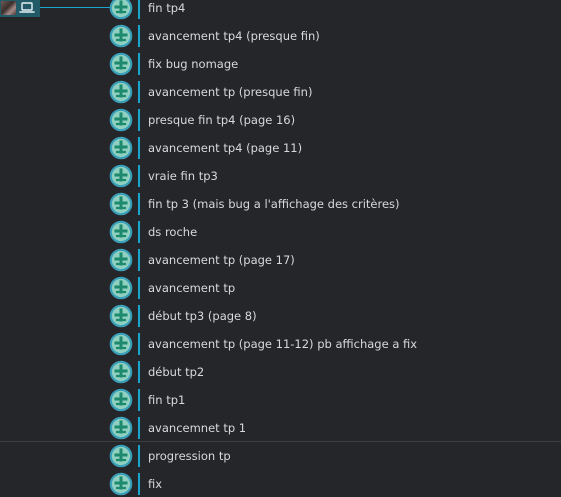  What do you see at coordinates (222, 120) in the screenshot?
I see `commit-message: presque fin tp4 (page 16)` at bounding box center [222, 120].